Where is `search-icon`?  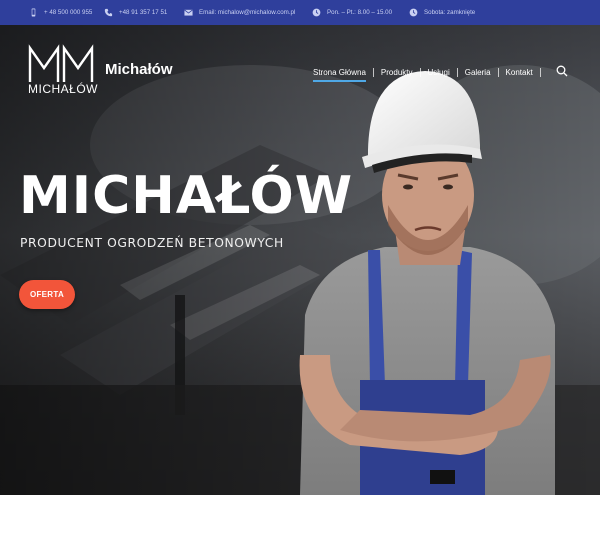 search-icon is located at coordinates (562, 70).